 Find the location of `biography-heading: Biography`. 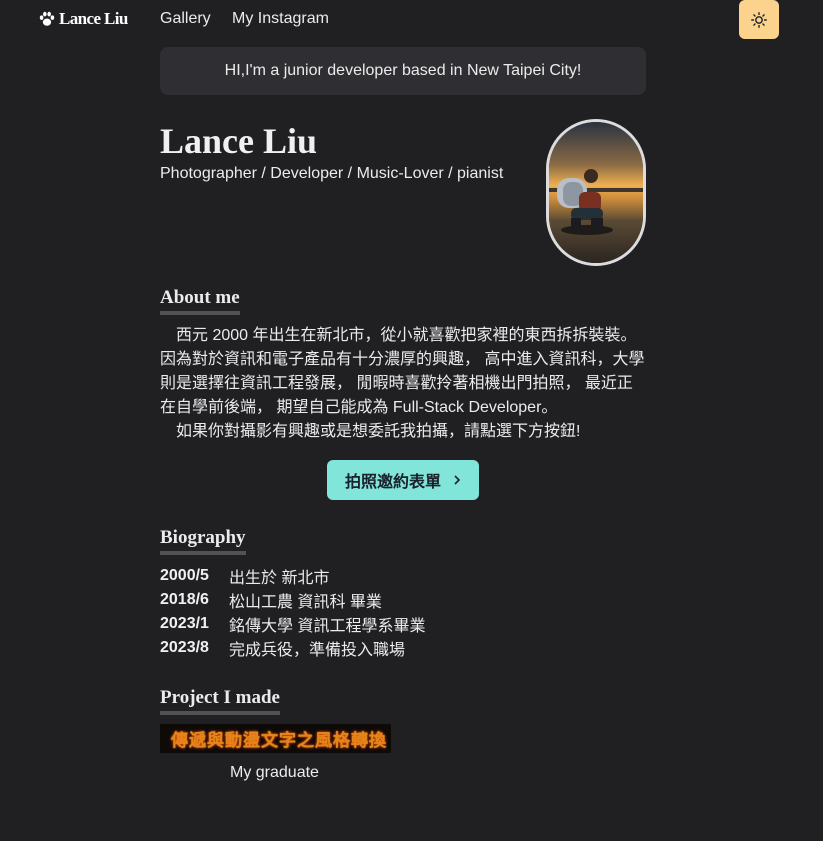

biography-heading: Biography is located at coordinates (203, 541).